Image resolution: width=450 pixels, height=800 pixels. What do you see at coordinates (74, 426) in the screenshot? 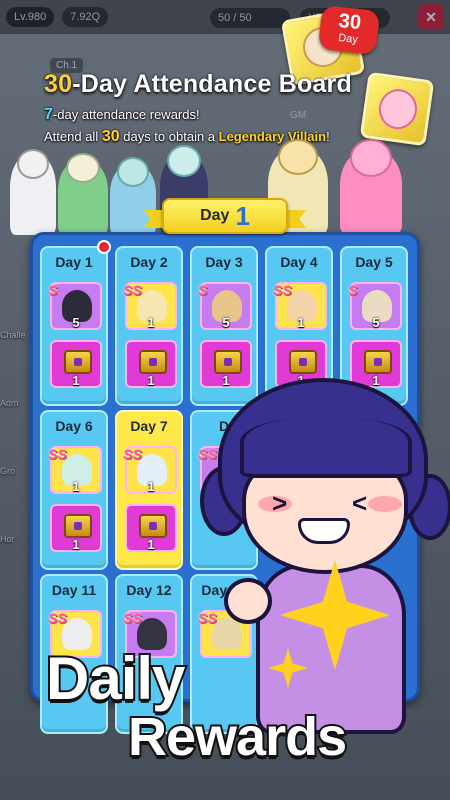
I see `day-label: Day 6` at bounding box center [74, 426].